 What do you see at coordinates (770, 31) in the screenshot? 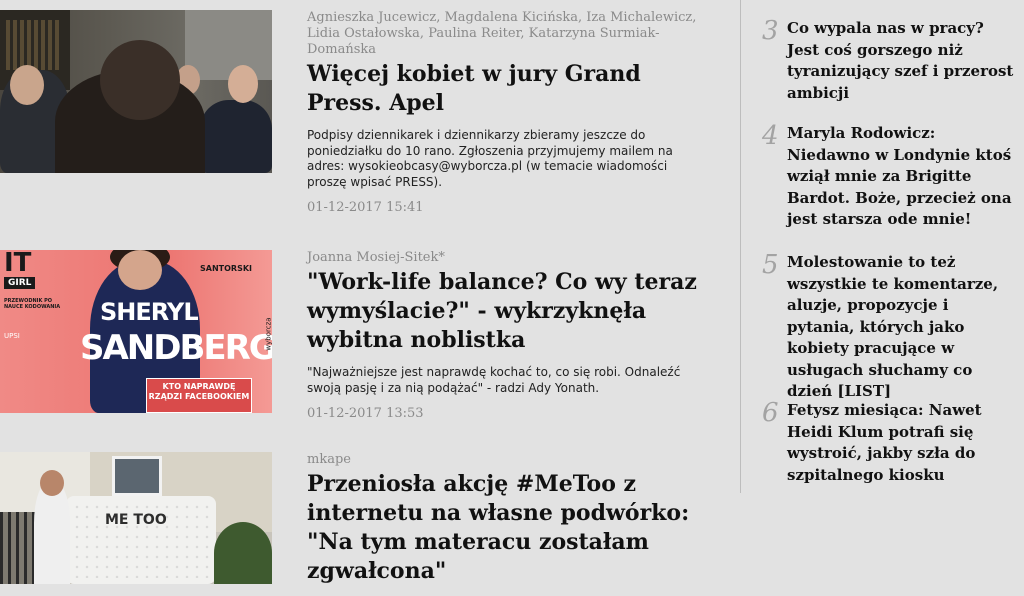
I see `ranking-number: 3` at bounding box center [770, 31].